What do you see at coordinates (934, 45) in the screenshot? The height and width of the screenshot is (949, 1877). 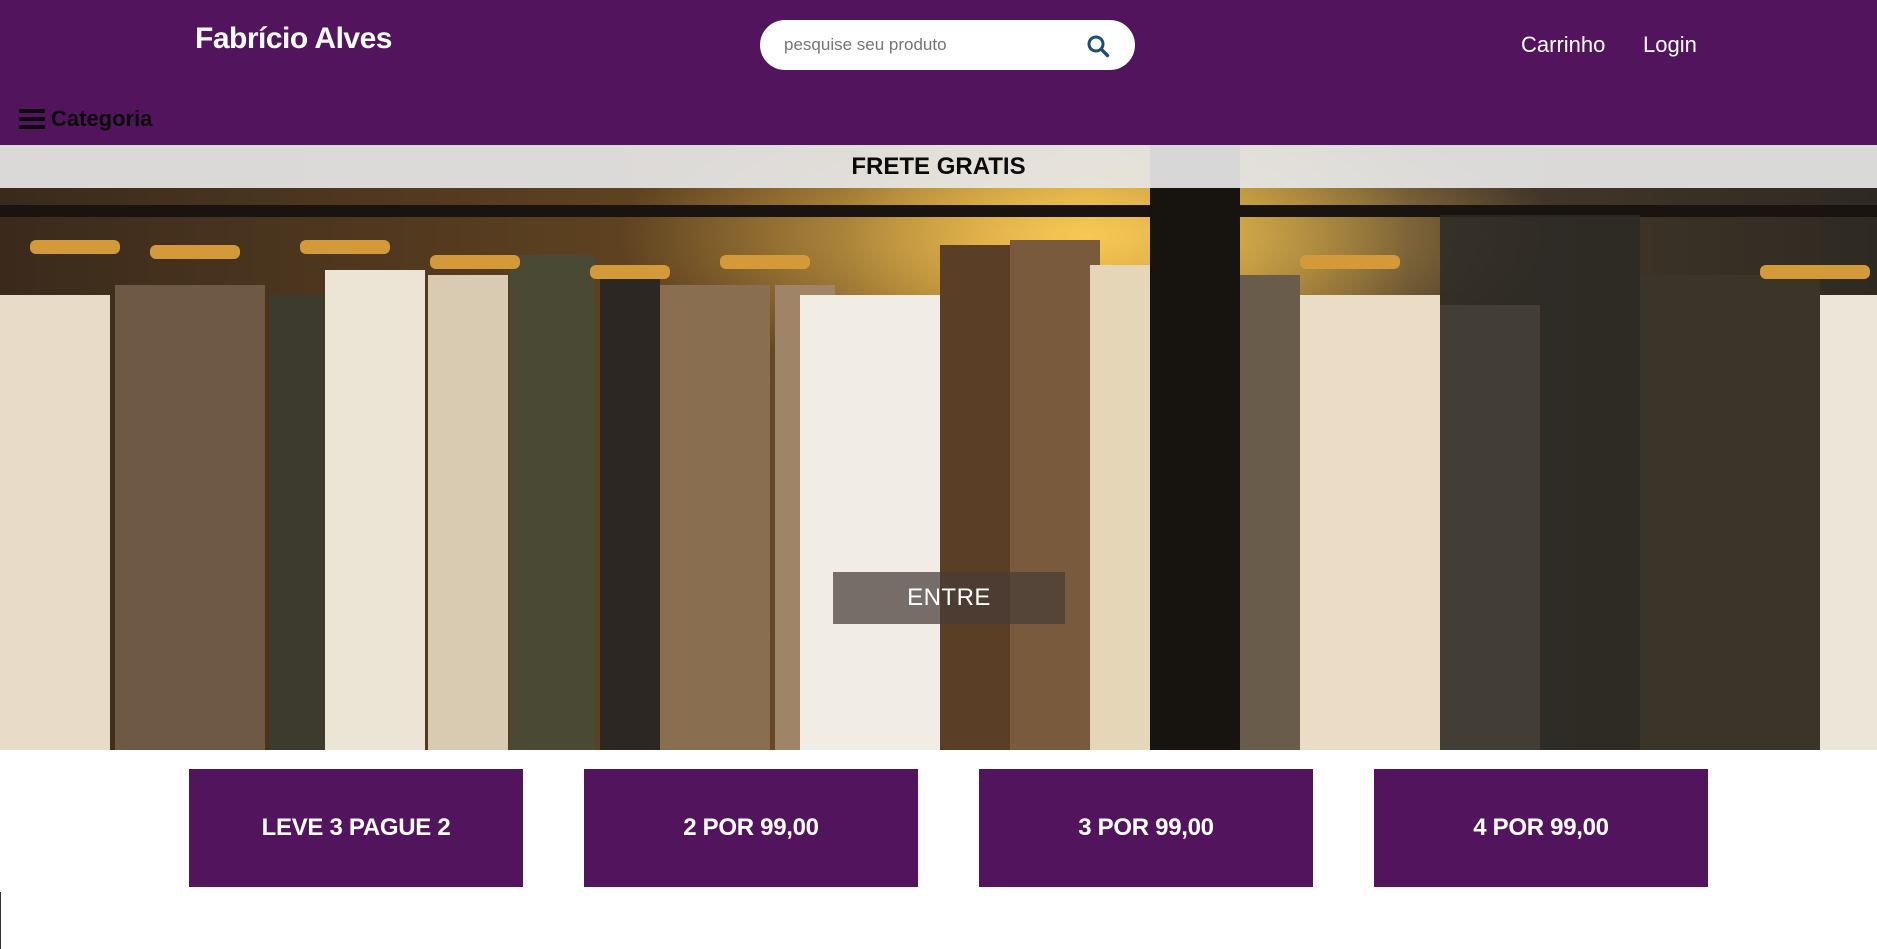 I see `search-input` at bounding box center [934, 45].